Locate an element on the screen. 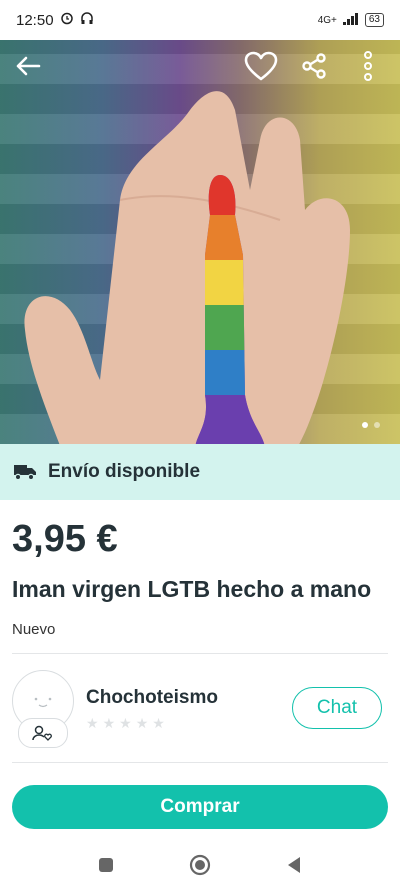 The width and height of the screenshot is (400, 889). share-icon is located at coordinates (314, 66).